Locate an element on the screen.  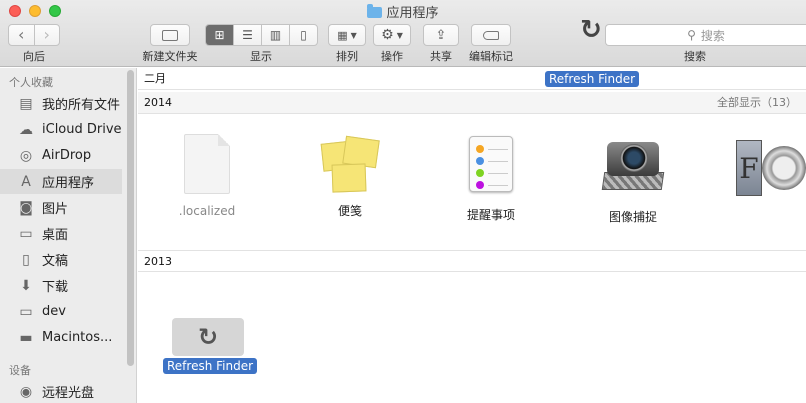
refresh-finder-icon: ↻ is located at coordinates (591, 30).